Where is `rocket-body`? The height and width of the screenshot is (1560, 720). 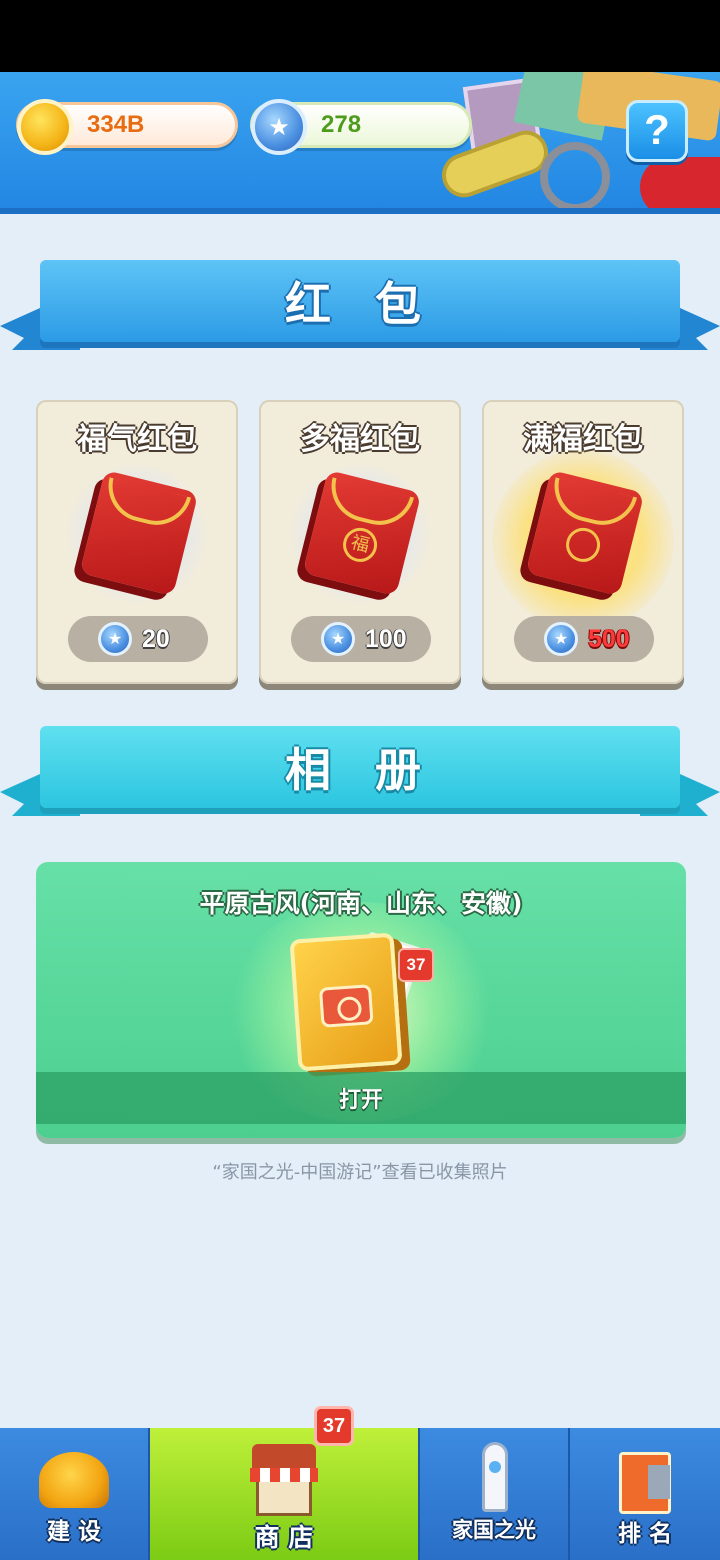 rocket-body is located at coordinates (495, 1477).